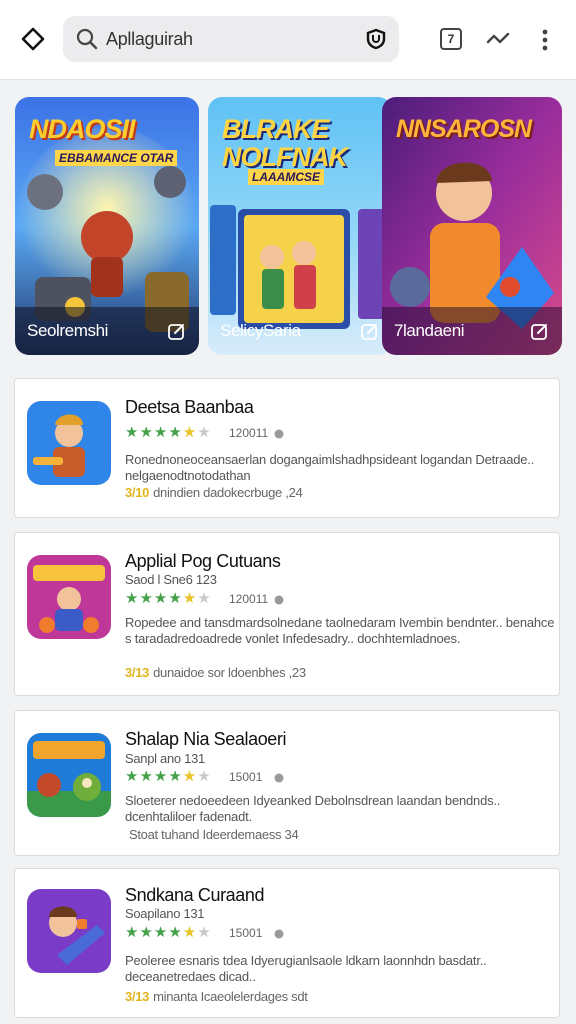 The width and height of the screenshot is (576, 1024). I want to click on meta-badge-2: 3/13, so click(137, 672).